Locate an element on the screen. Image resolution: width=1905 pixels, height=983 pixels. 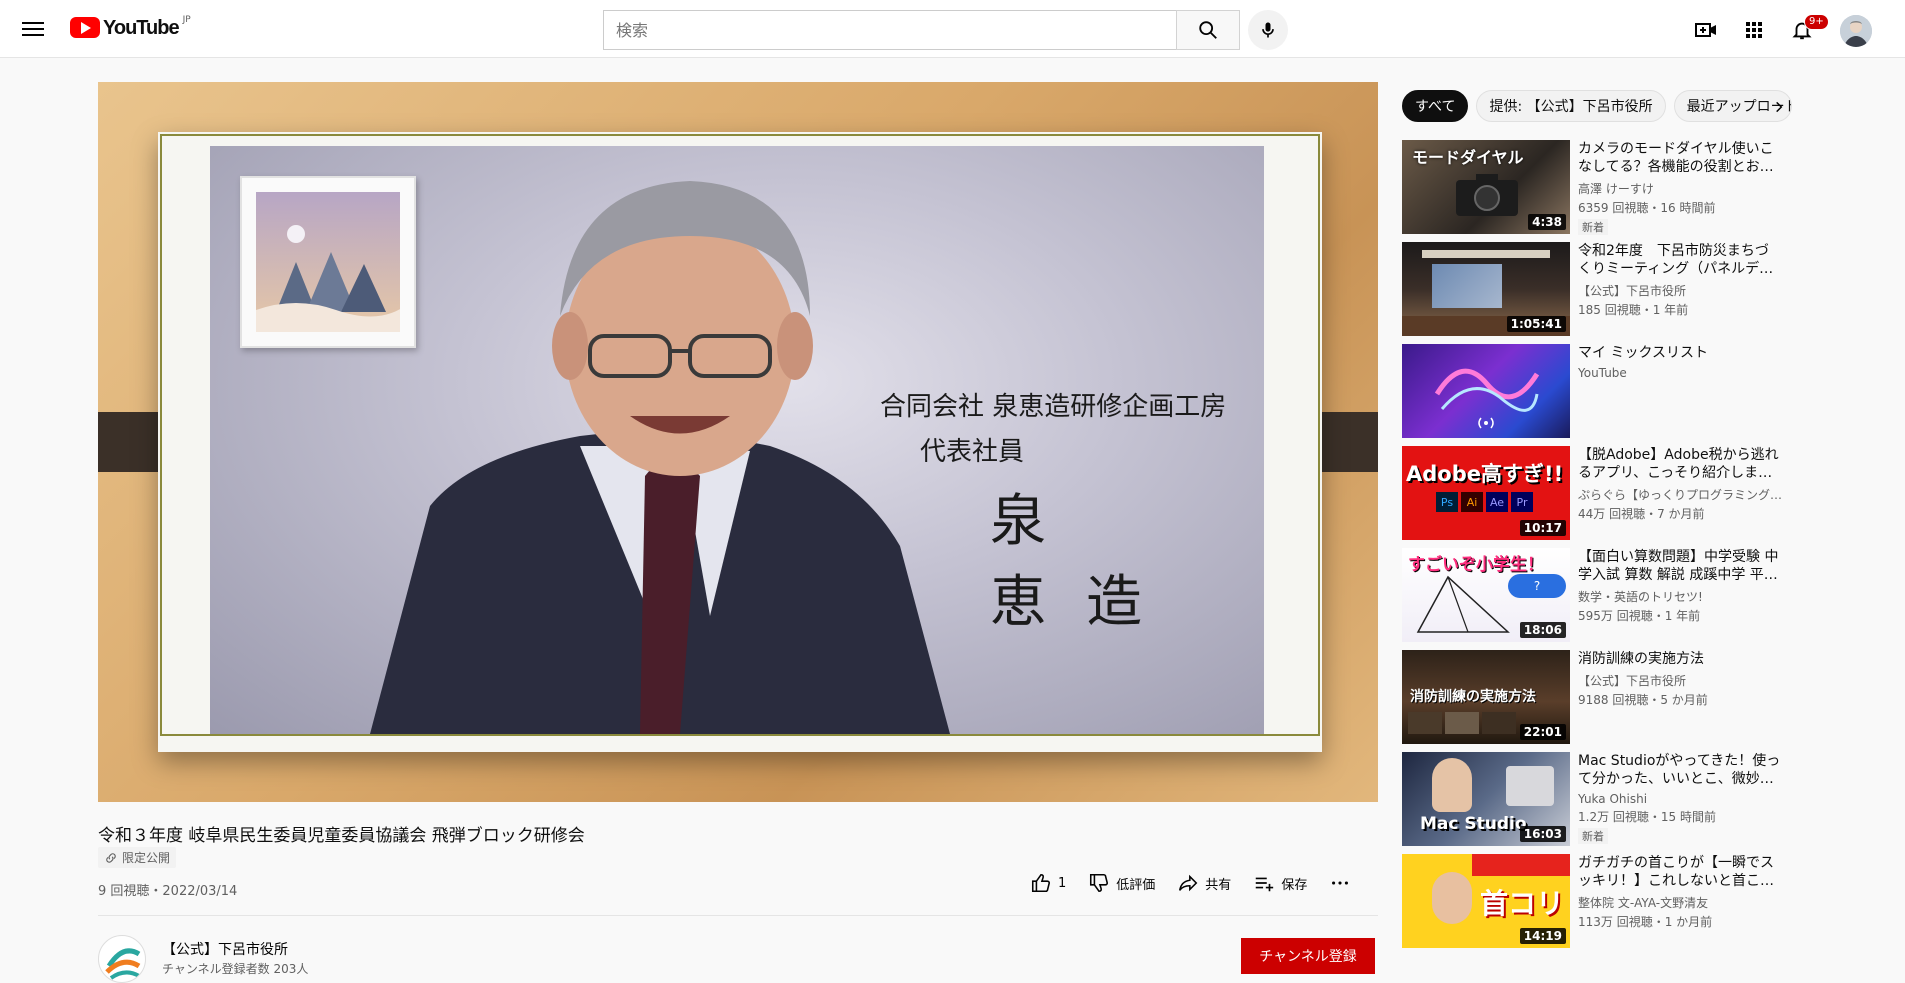
video-duration: 10:17 is located at coordinates (1542, 528).